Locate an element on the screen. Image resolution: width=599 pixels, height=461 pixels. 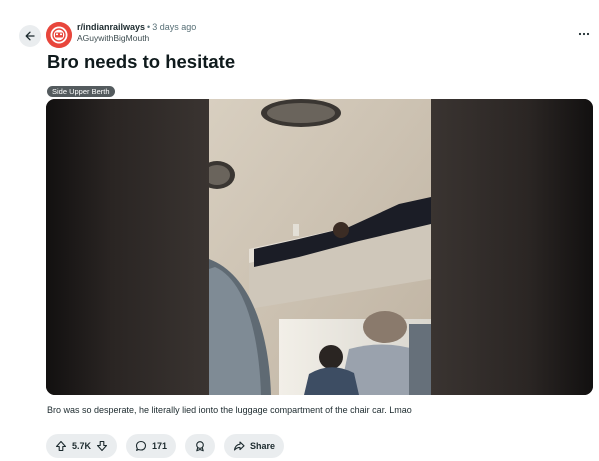
share-label: Share is located at coordinates (263, 446).